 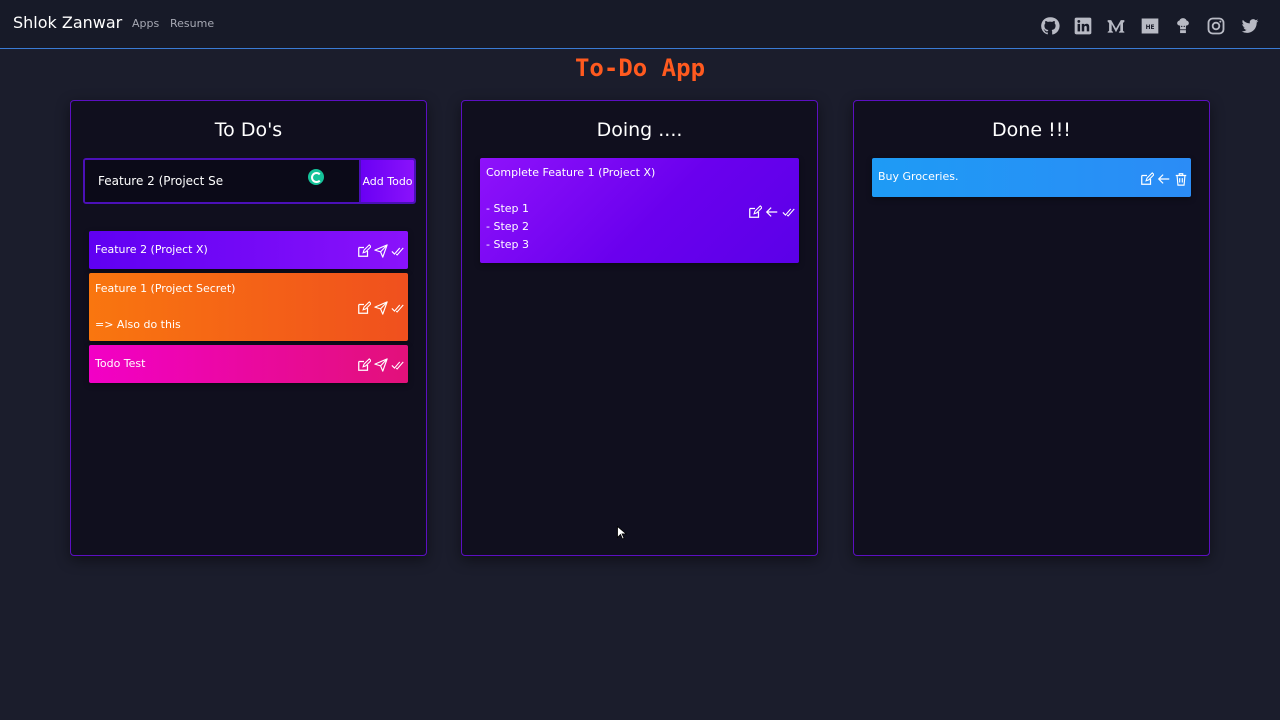 What do you see at coordinates (387, 181) in the screenshot?
I see `add-todo-button: Add Todo` at bounding box center [387, 181].